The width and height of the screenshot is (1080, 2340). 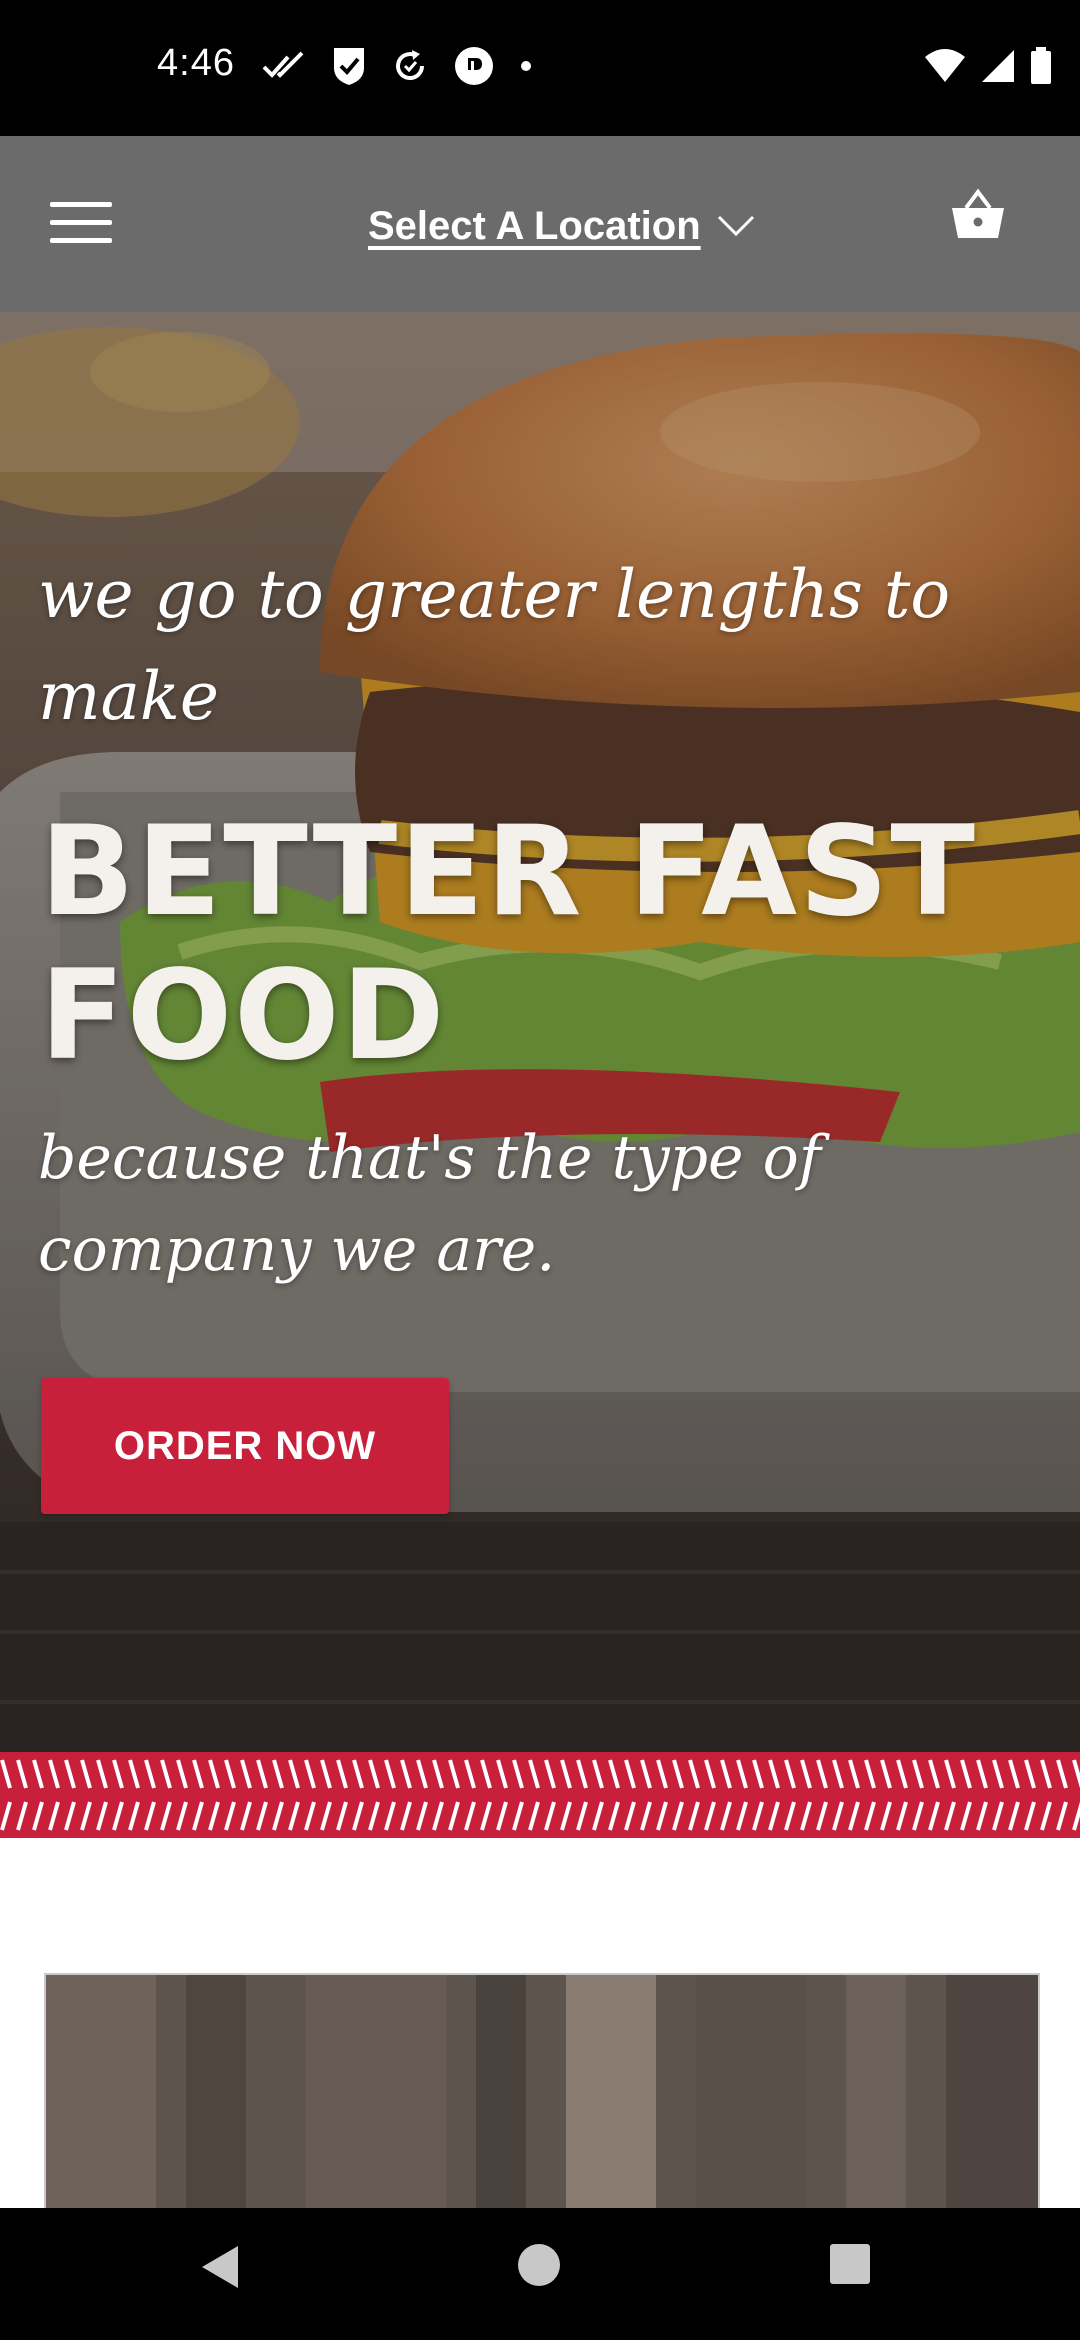 What do you see at coordinates (245, 1446) in the screenshot?
I see `order-now-button: ORDER NOW` at bounding box center [245, 1446].